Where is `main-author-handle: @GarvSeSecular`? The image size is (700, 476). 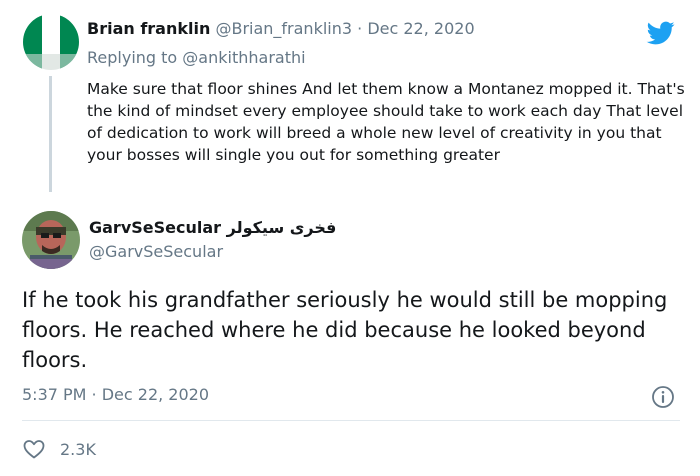
main-author-handle: @GarvSeSecular is located at coordinates (156, 252).